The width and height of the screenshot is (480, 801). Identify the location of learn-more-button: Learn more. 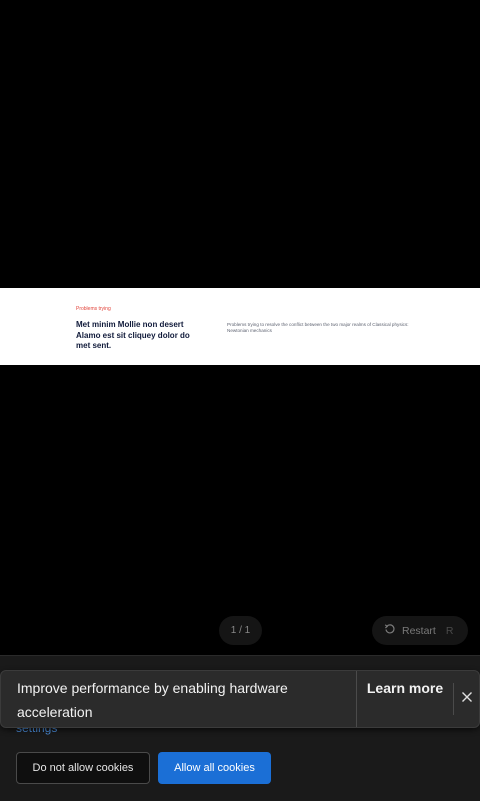
(405, 688).